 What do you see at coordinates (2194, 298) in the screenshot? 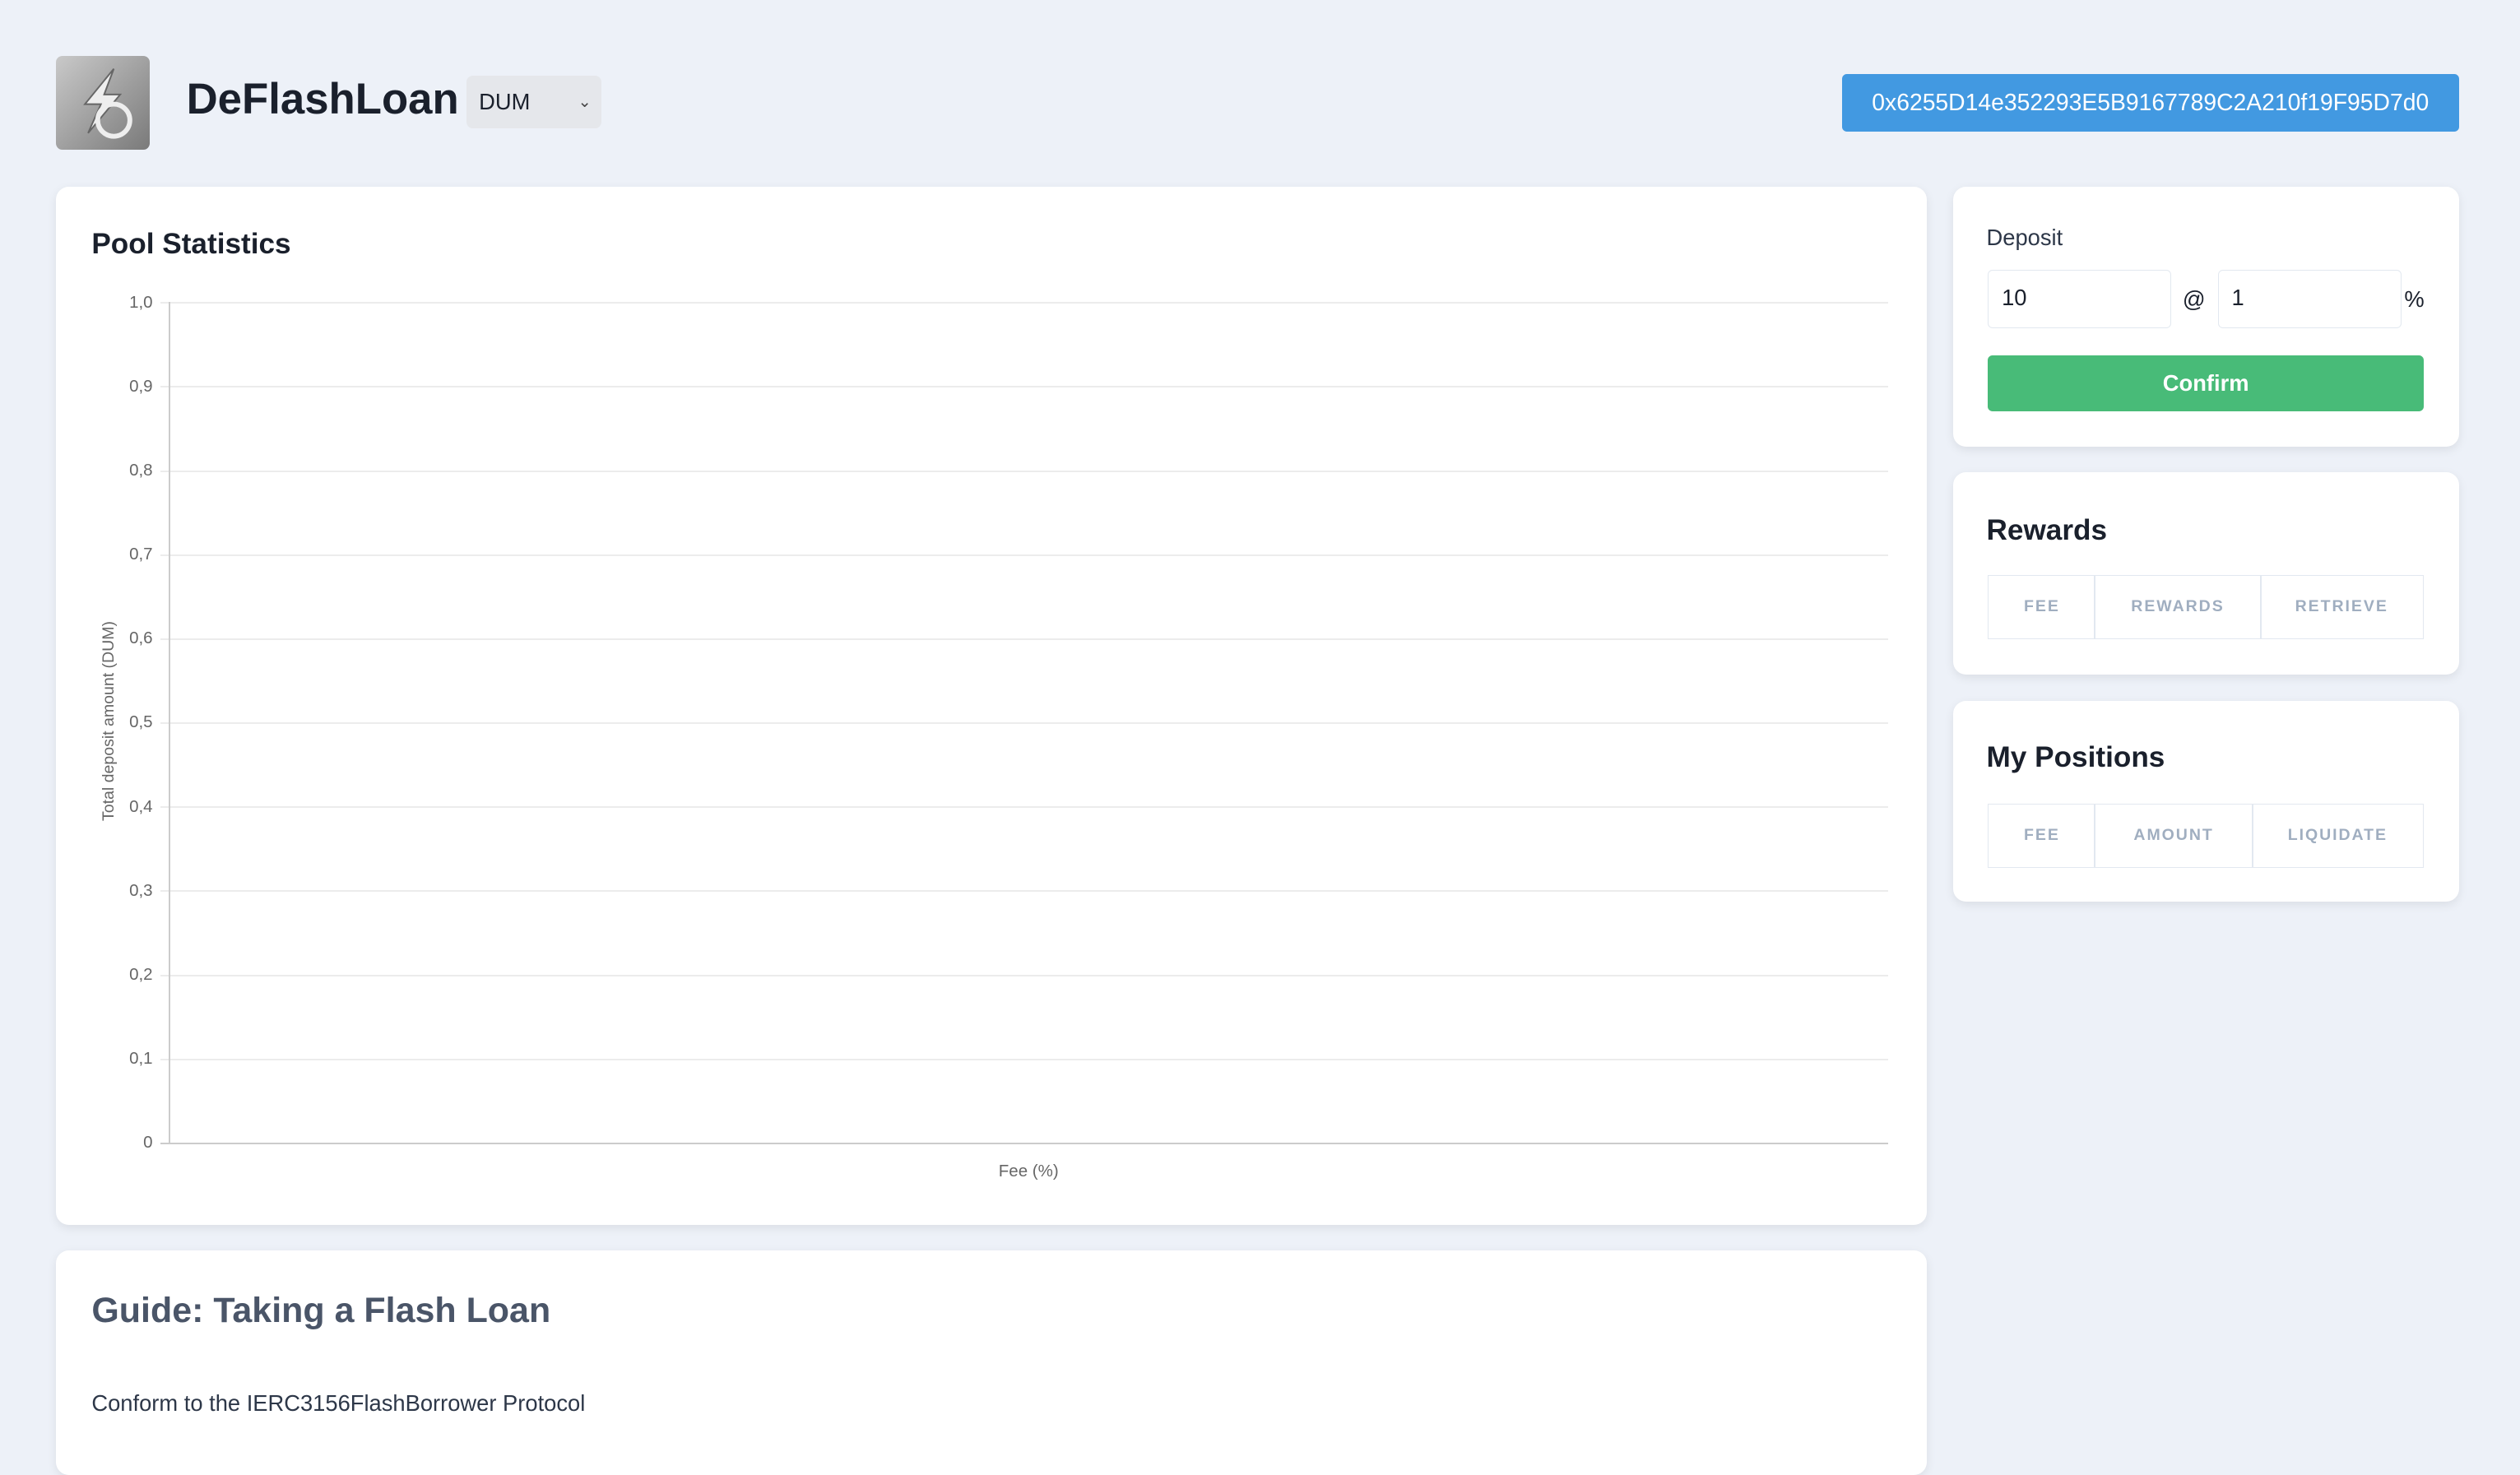
I see `at-sign: @` at bounding box center [2194, 298].